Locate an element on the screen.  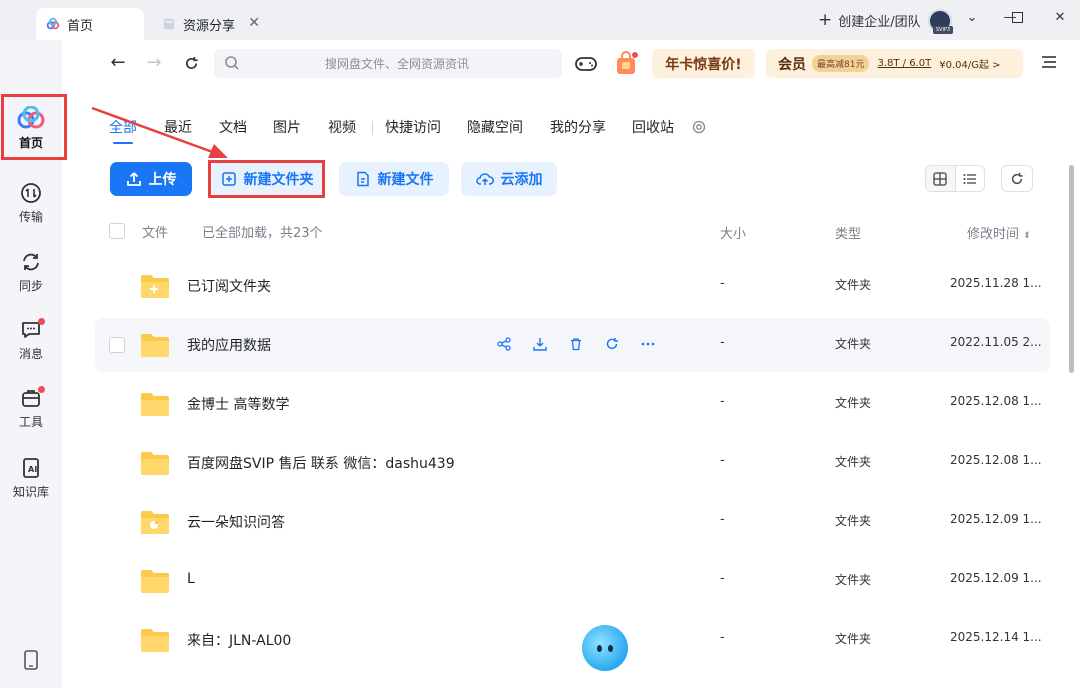
tab-documents: 文档 is located at coordinates (233, 130).